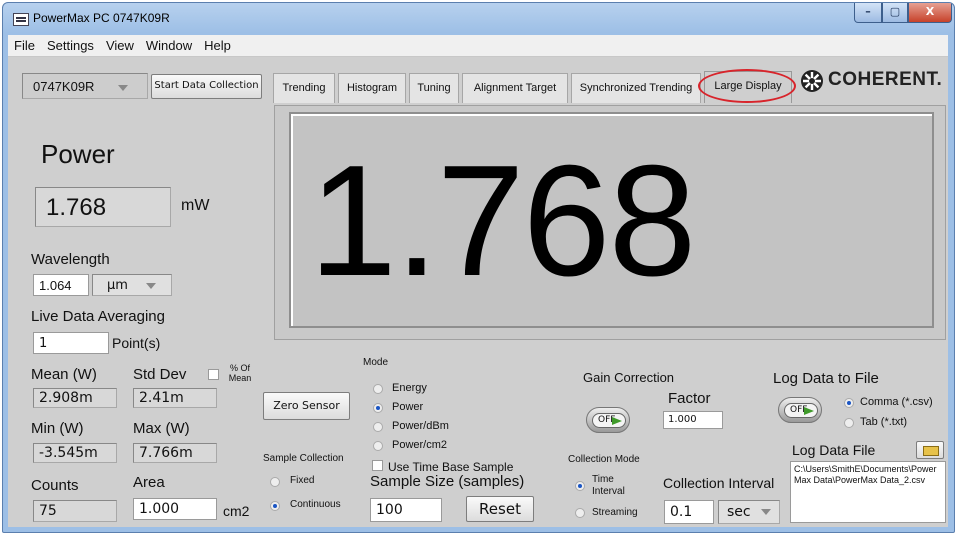  I want to click on power-label: Power, so click(78, 154).